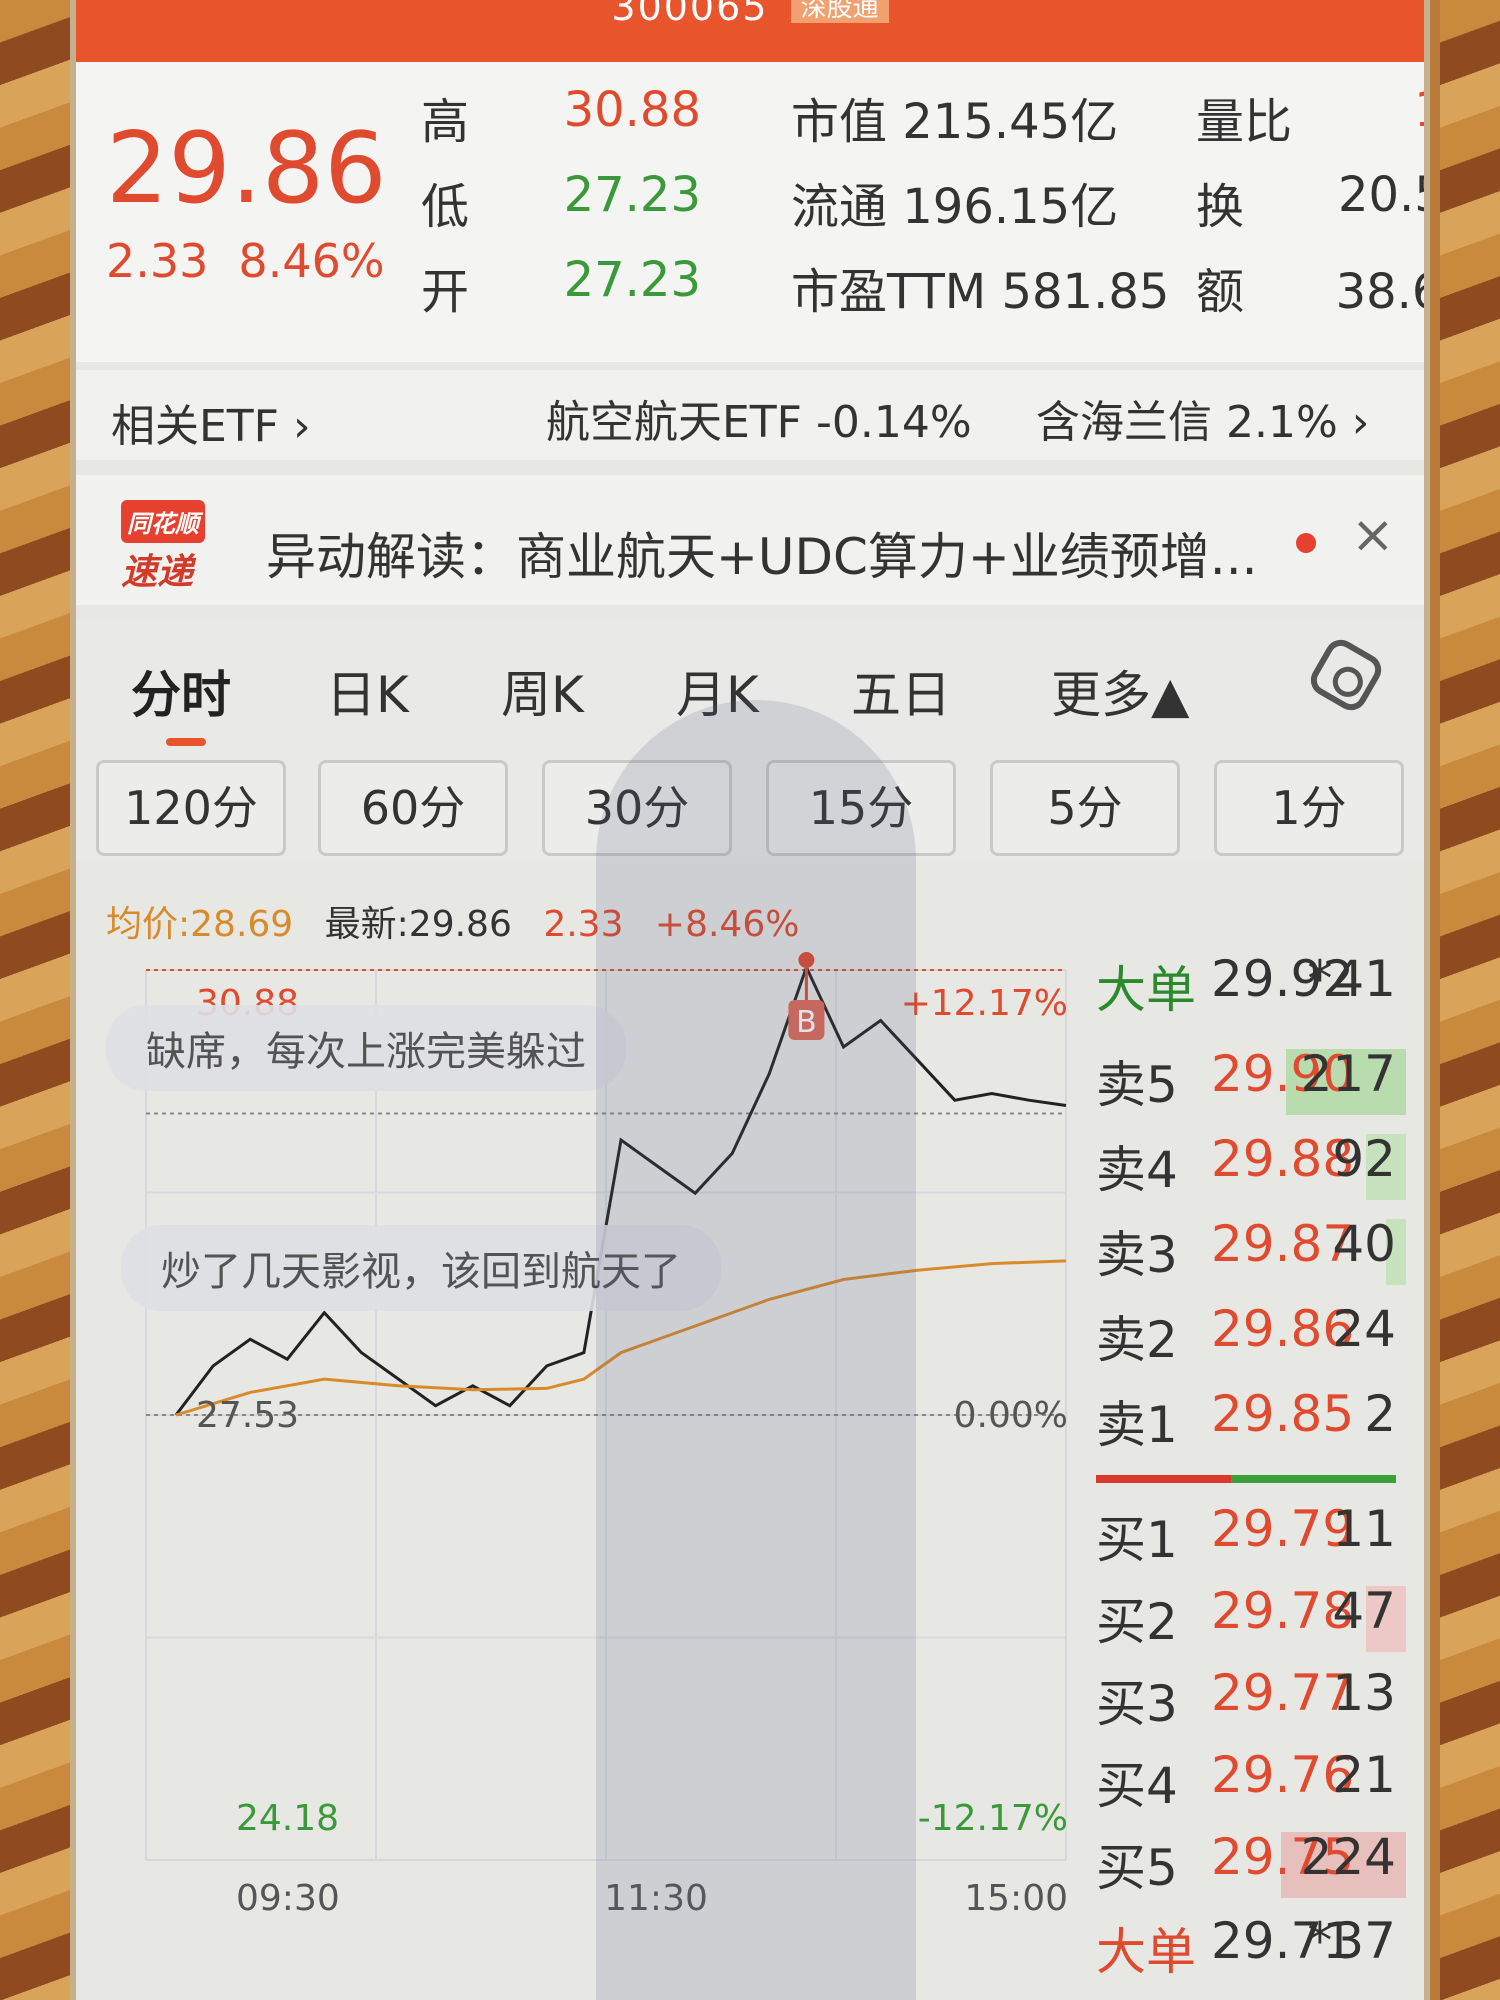  Describe the element at coordinates (247, 1415) in the screenshot. I see `y-label-base: 27.53` at that location.